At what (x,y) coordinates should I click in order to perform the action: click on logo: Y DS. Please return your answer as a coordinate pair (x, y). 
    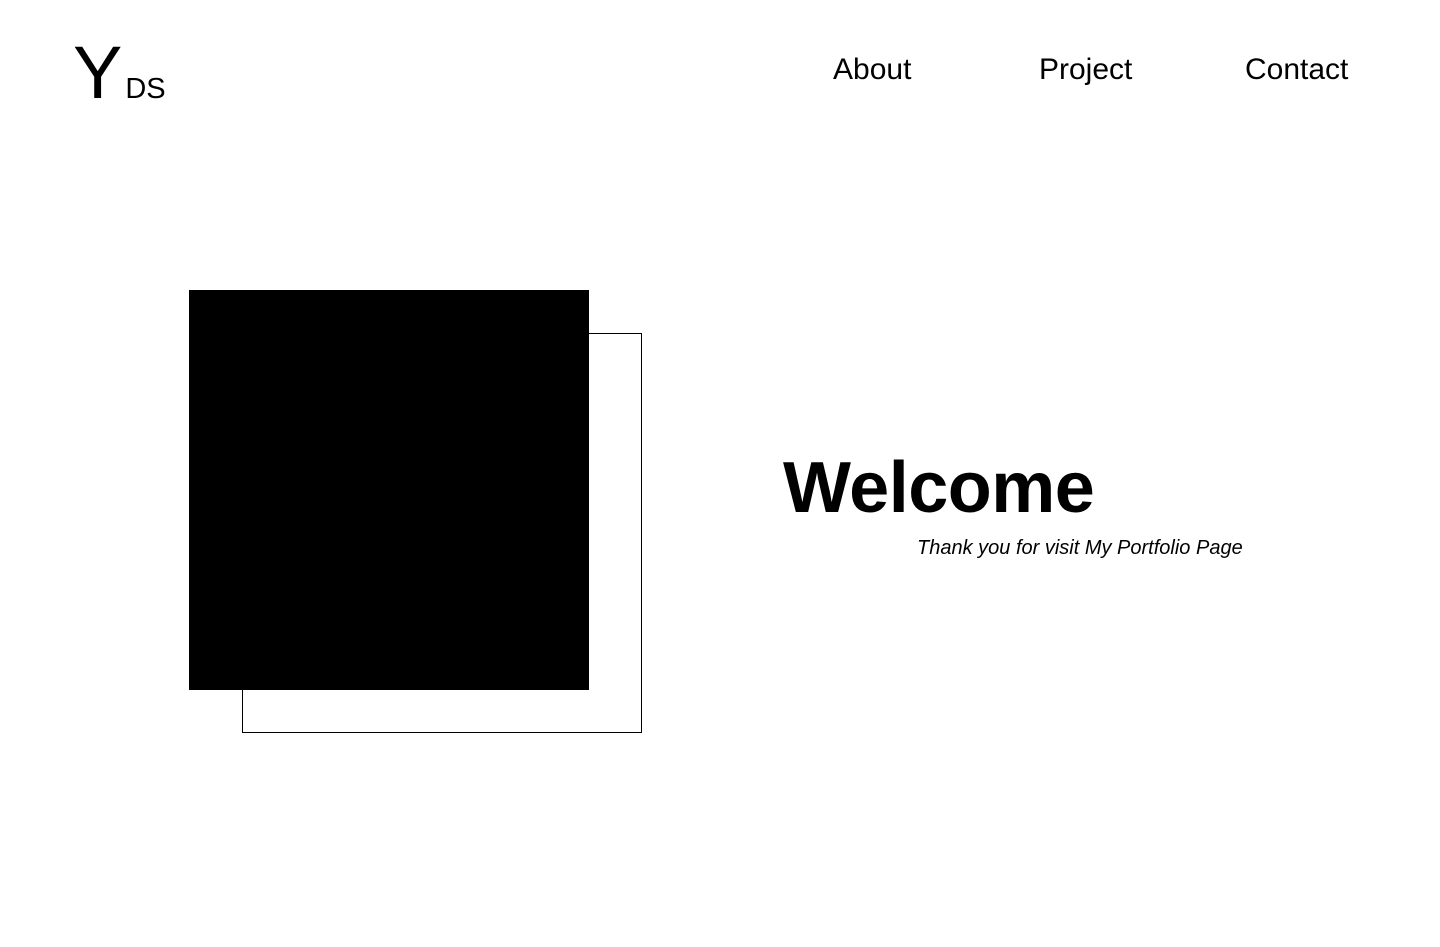
    Looking at the image, I should click on (119, 70).